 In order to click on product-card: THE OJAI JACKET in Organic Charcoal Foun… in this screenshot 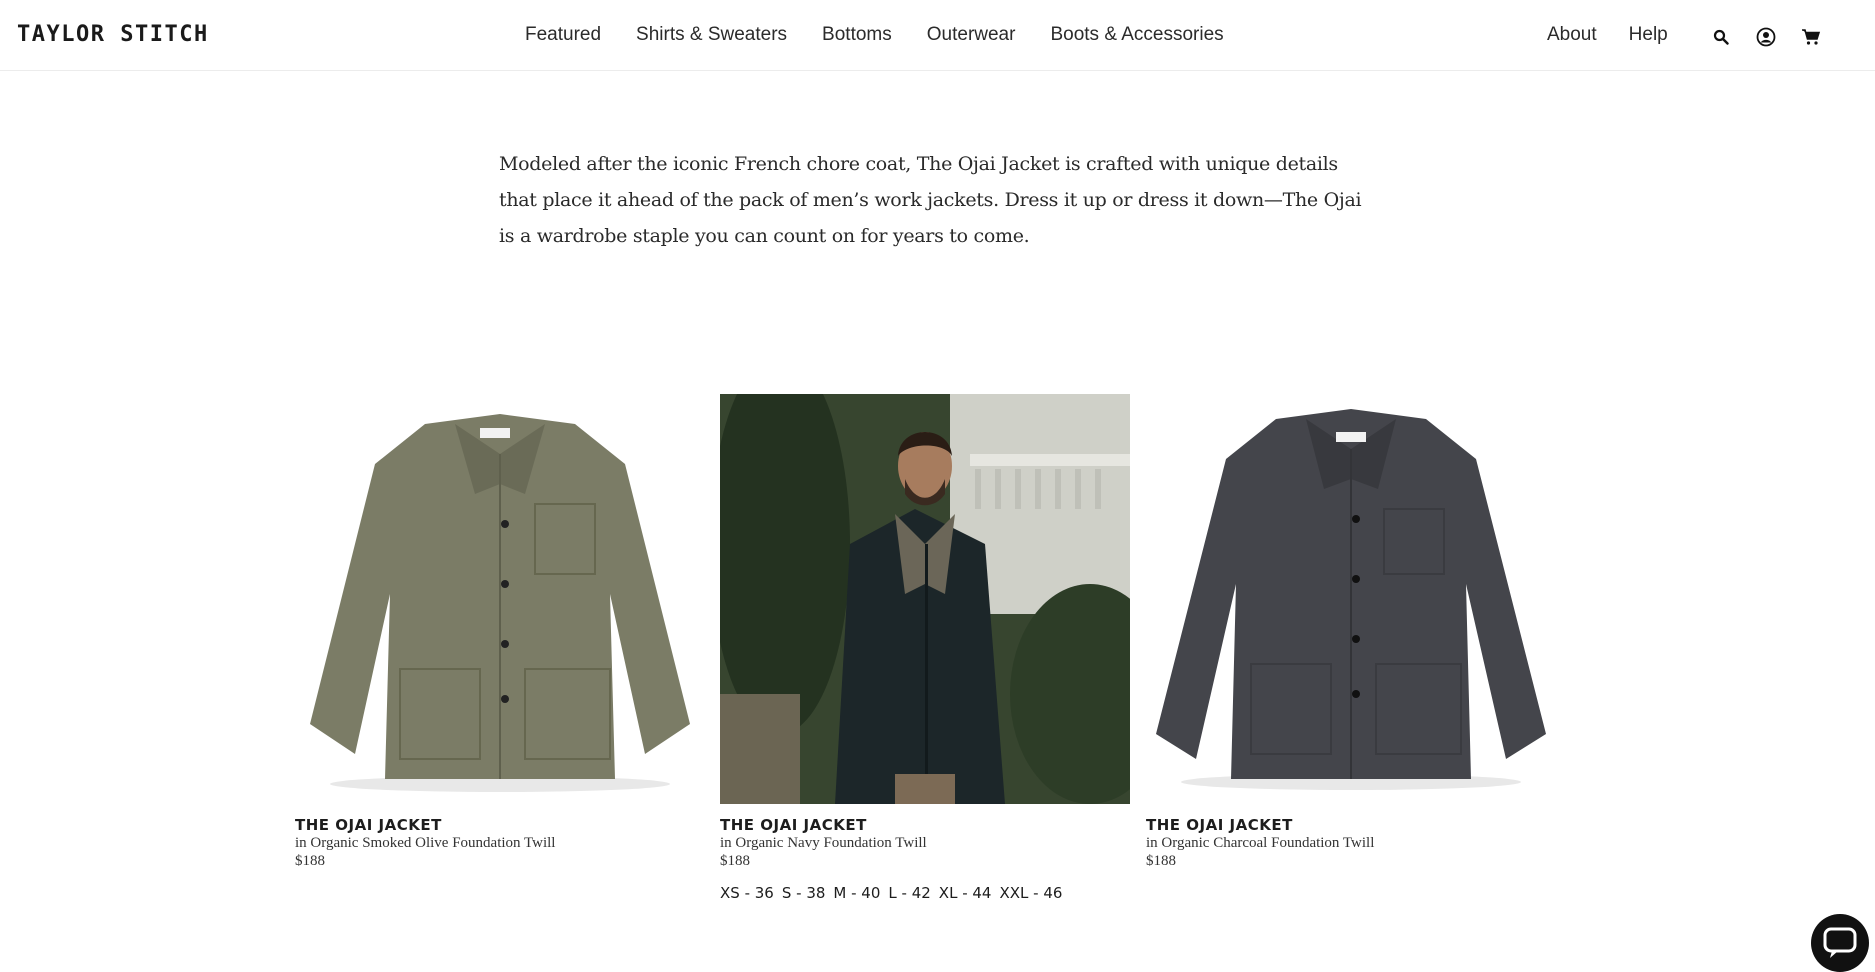, I will do `click(1351, 632)`.